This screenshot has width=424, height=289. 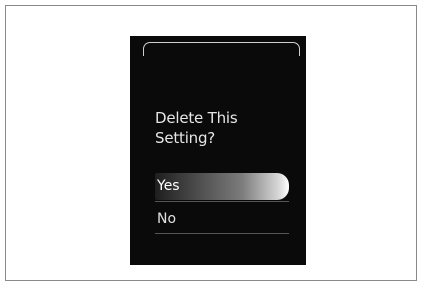 What do you see at coordinates (196, 128) in the screenshot?
I see `confirm-prompt: Delete This Setting?` at bounding box center [196, 128].